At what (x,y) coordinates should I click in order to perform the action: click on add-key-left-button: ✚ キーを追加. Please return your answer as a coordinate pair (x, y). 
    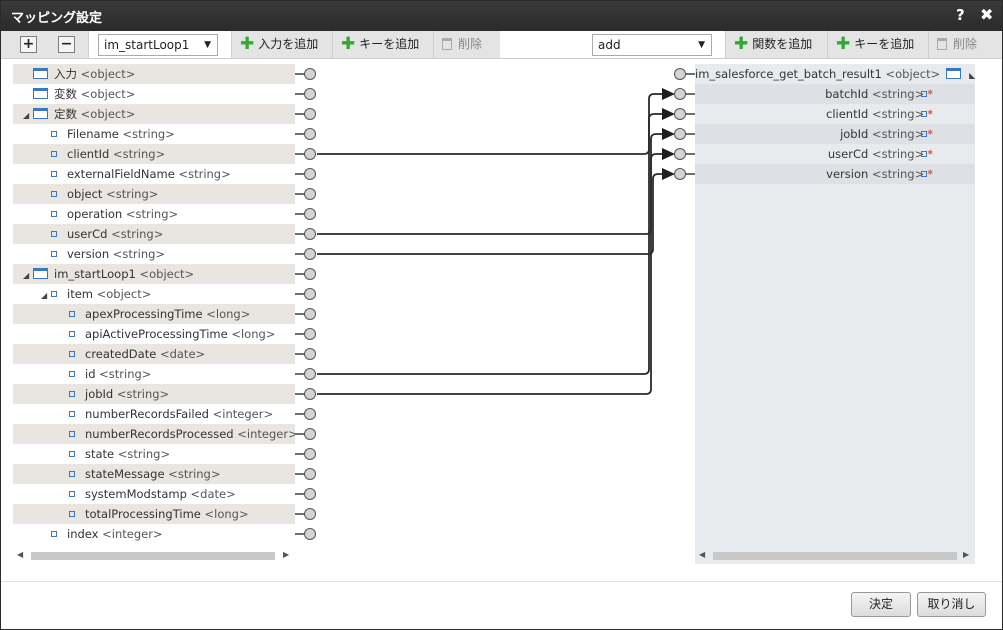
    Looking at the image, I should click on (382, 44).